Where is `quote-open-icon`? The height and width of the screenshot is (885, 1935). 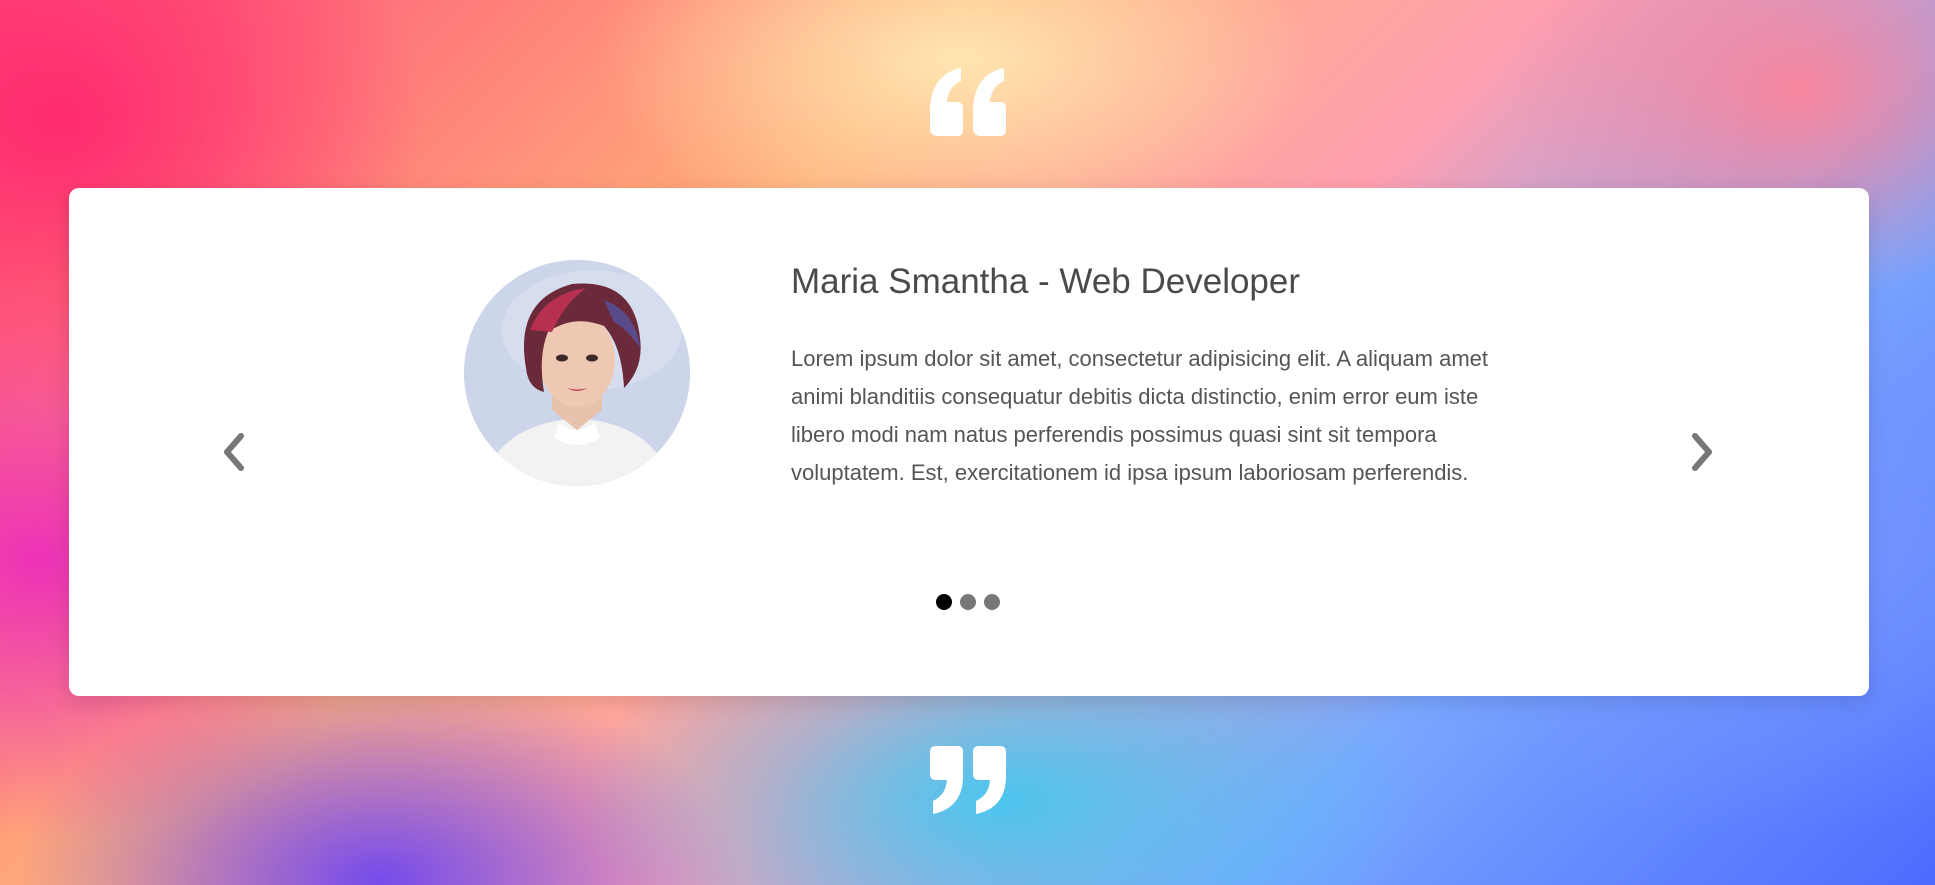
quote-open-icon is located at coordinates (968, 102).